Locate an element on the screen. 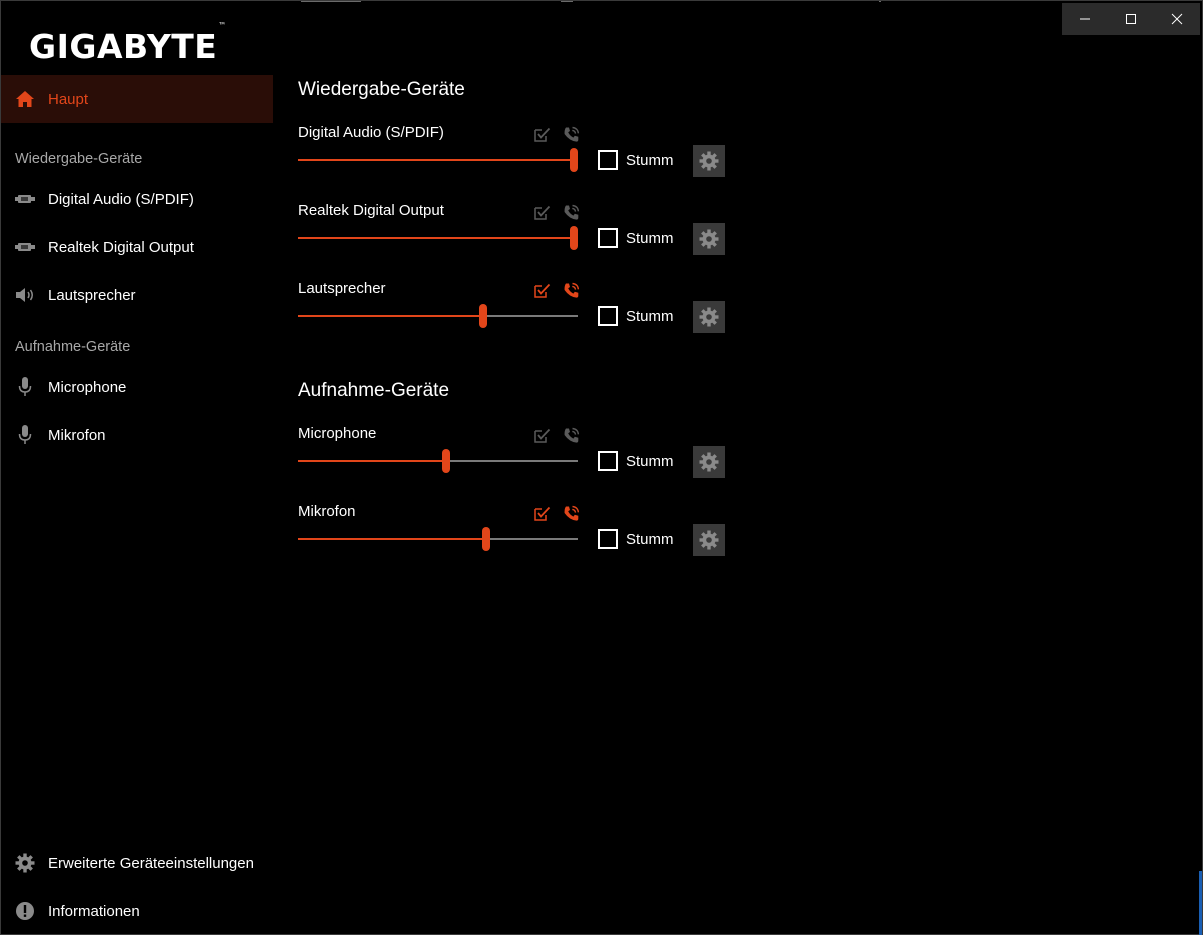 Image resolution: width=1203 pixels, height=935 pixels. device-row: Mikrofon Stumm is located at coordinates (513, 538).